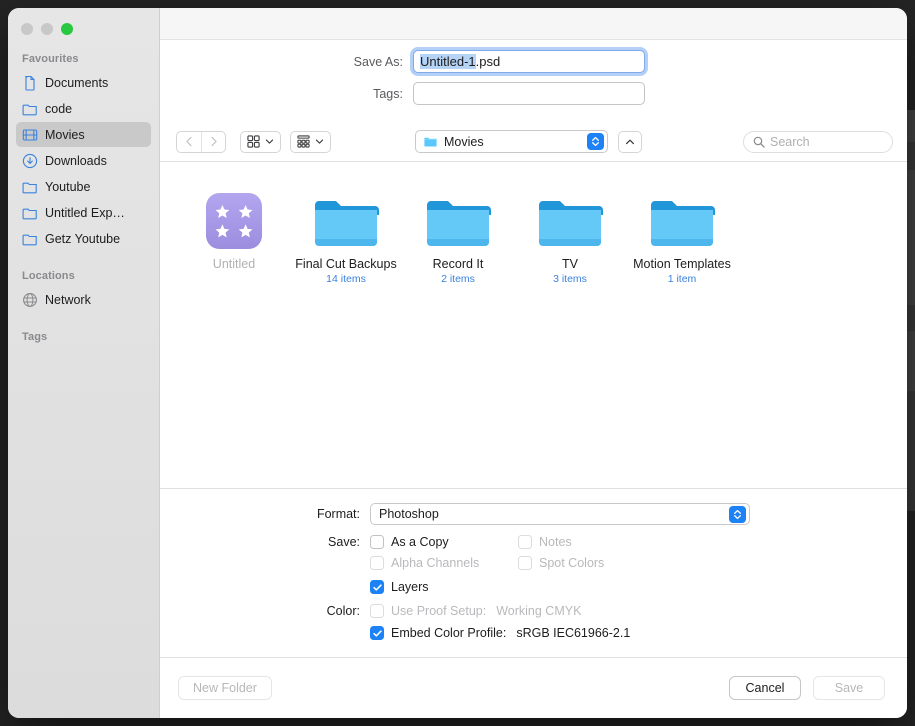  I want to click on checkbox-label: Notes, so click(555, 542).